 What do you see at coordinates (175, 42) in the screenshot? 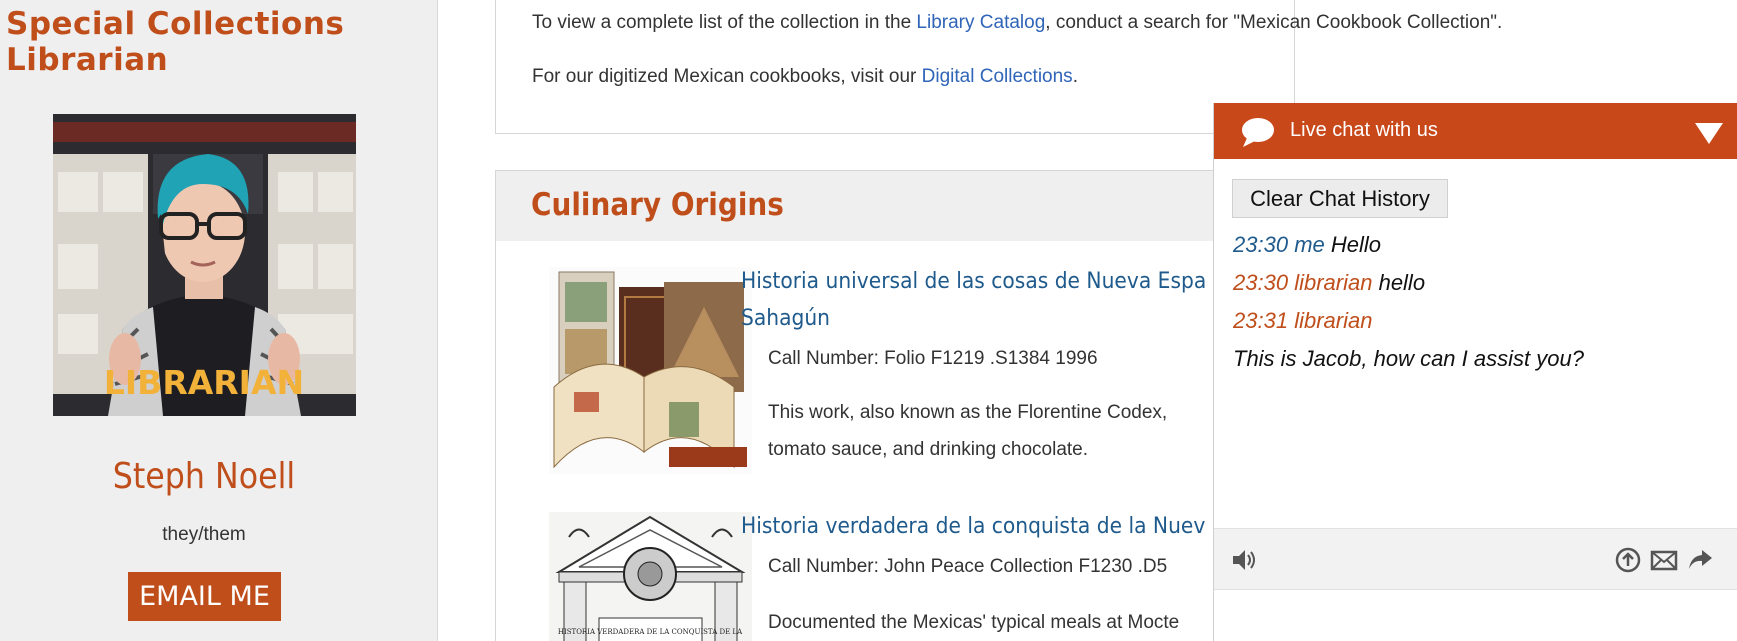
I see `sidebar-title: Special Collections Librarian` at bounding box center [175, 42].